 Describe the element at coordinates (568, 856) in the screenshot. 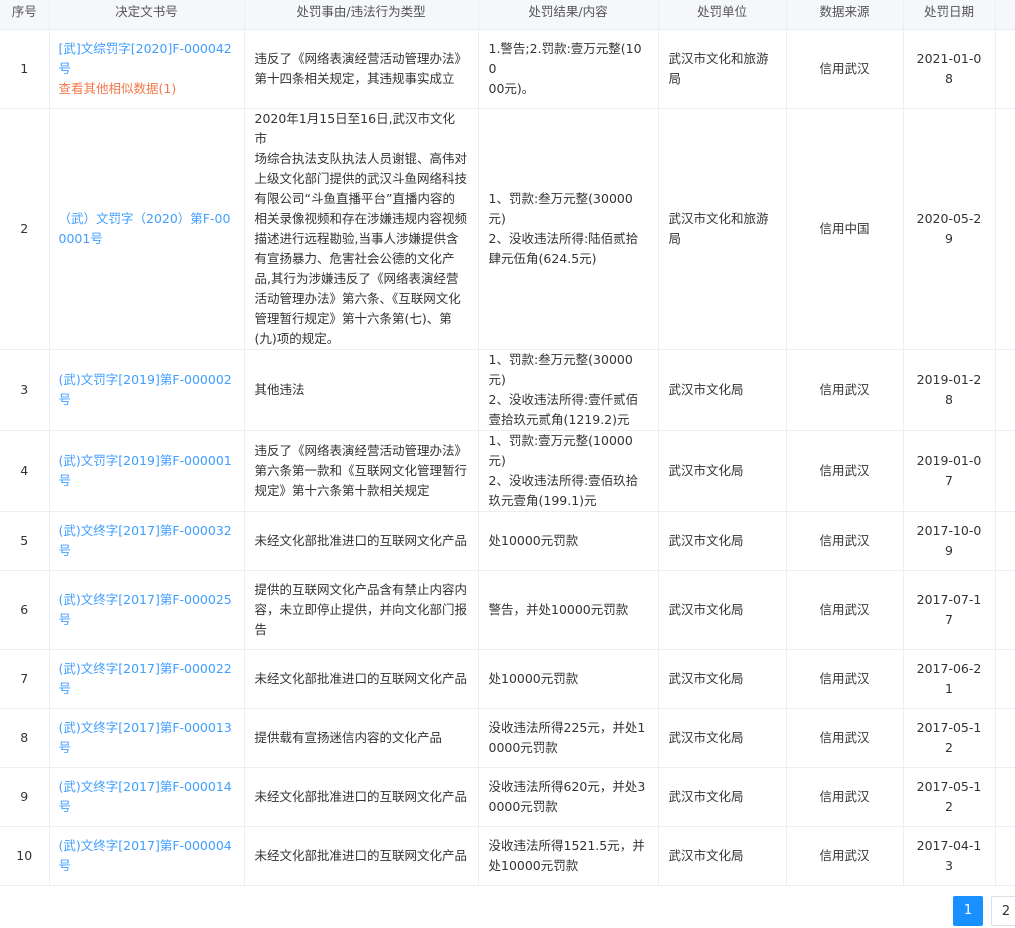

I see `result-cell: 没收违法所得1521.5元，并 处10000元罚款` at that location.